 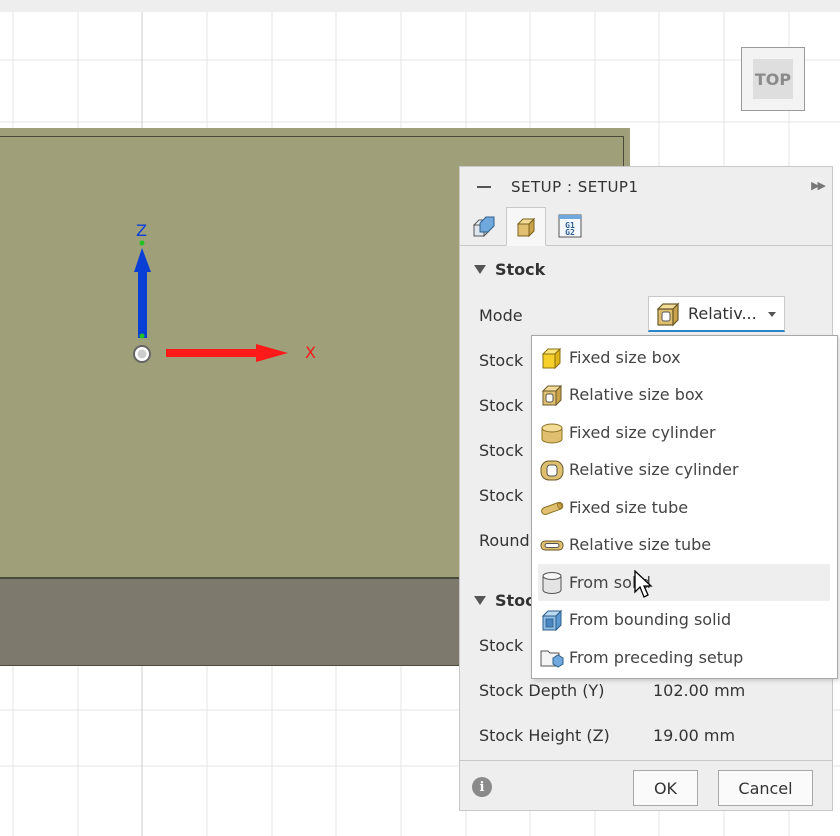 What do you see at coordinates (142, 354) in the screenshot?
I see `origin-point-center` at bounding box center [142, 354].